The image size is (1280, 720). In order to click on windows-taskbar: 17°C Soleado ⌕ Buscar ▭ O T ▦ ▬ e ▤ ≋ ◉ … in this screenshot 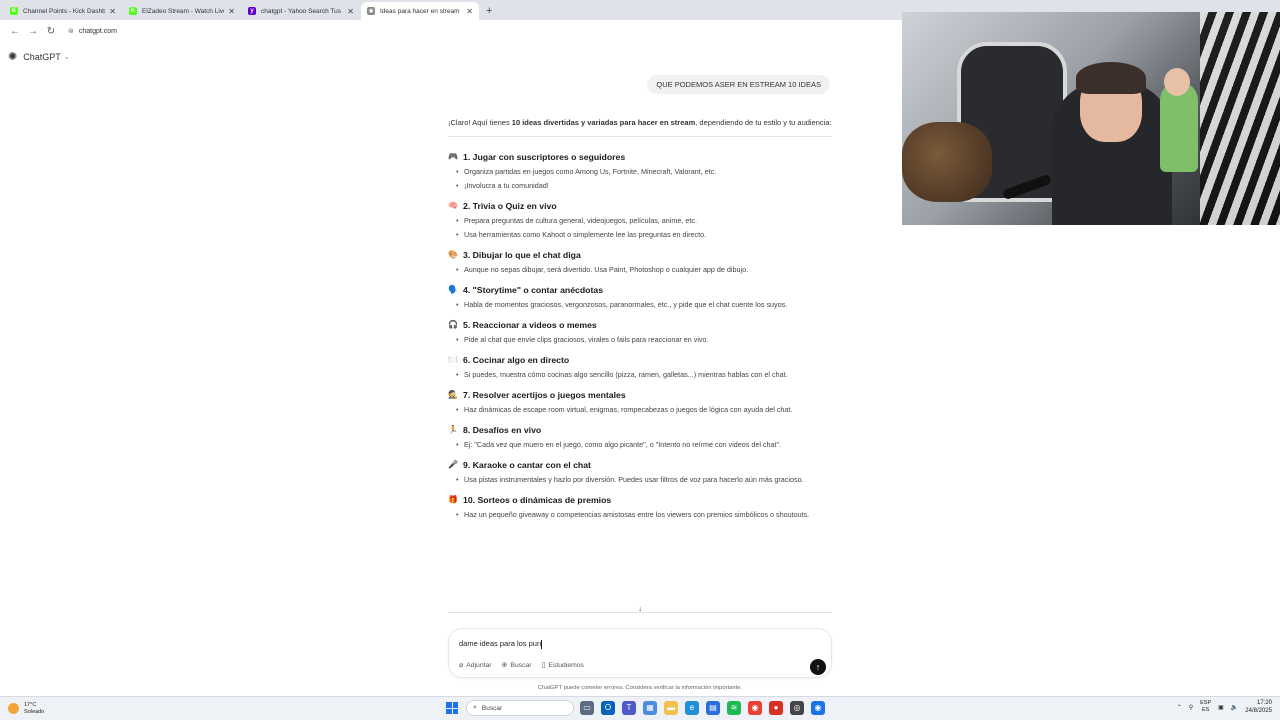, I will do `click(640, 708)`.